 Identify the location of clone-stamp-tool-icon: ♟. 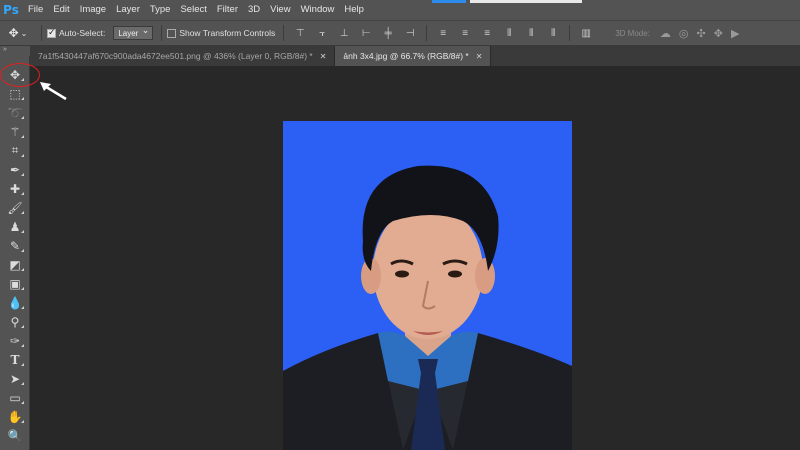
(15, 226).